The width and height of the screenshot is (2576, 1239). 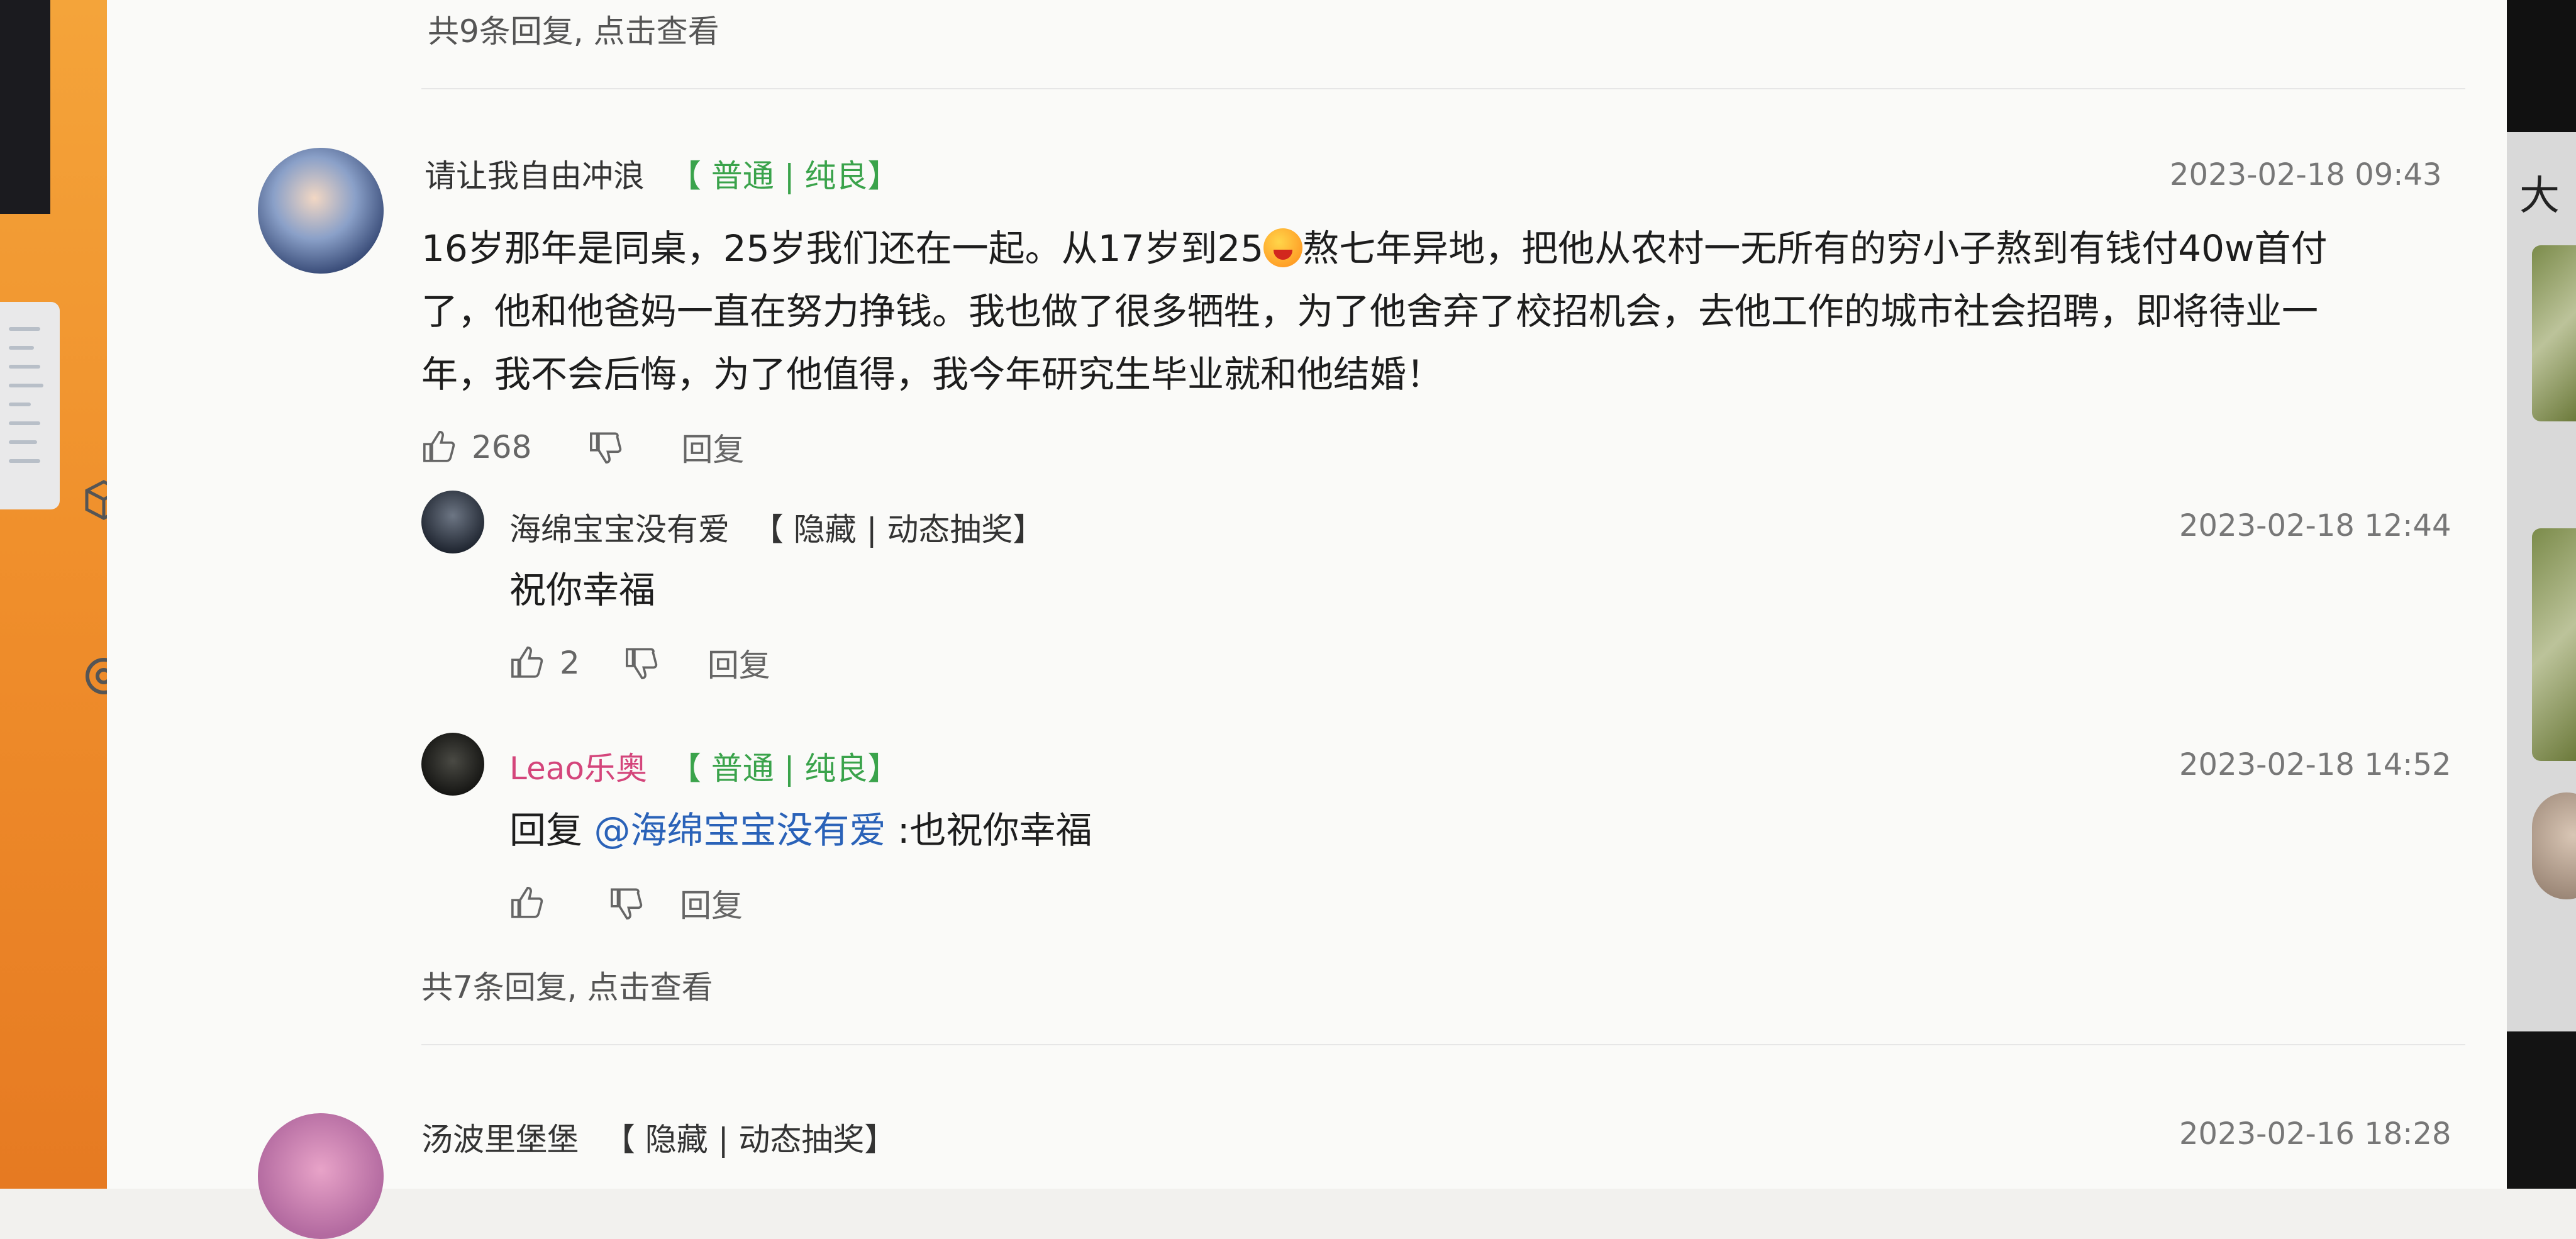 What do you see at coordinates (2554, 845) in the screenshot?
I see `sidebar-avatar` at bounding box center [2554, 845].